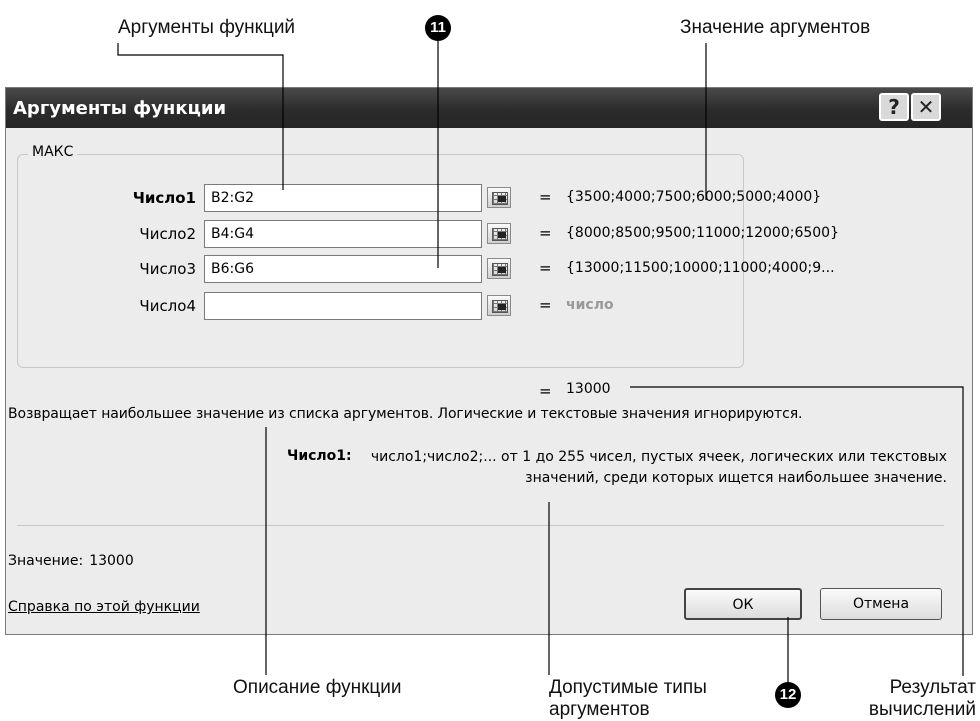 This screenshot has width=980, height=721. I want to click on formula-result-equals: =, so click(545, 391).